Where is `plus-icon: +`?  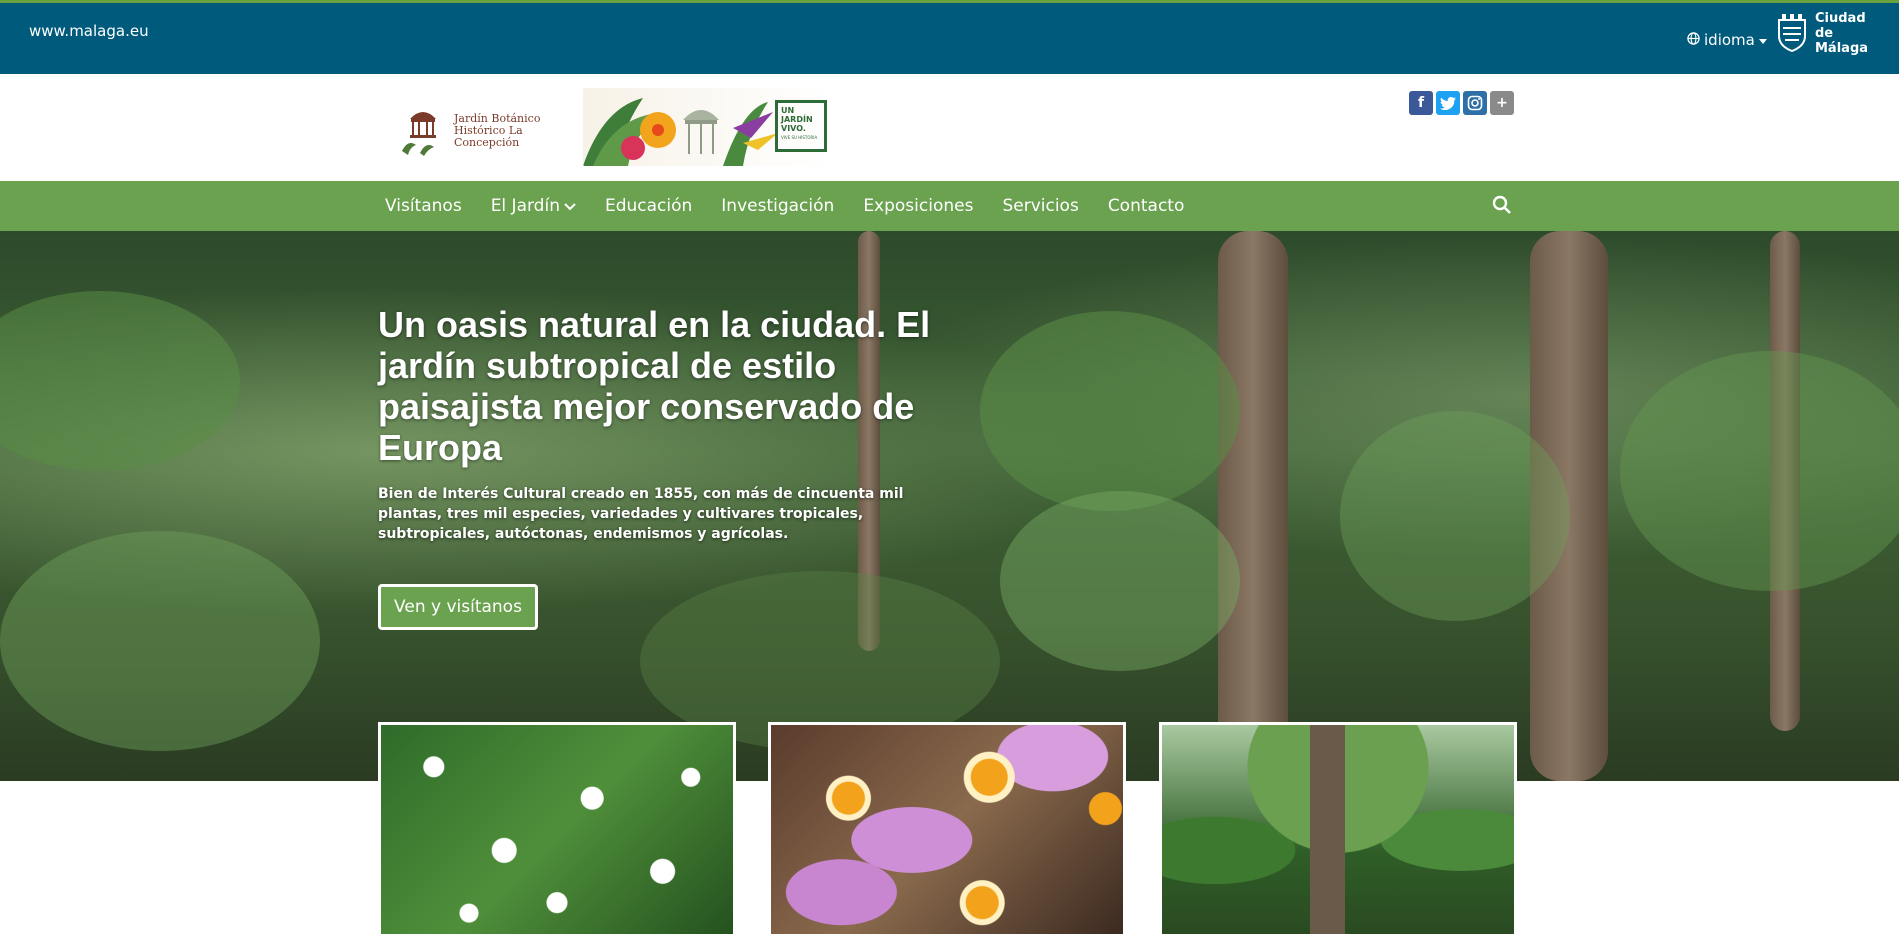 plus-icon: + is located at coordinates (1502, 103).